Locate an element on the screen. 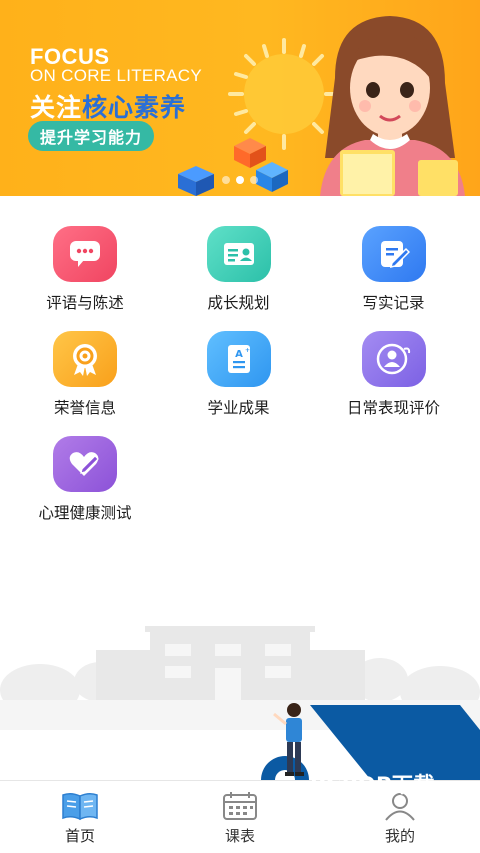 The height and width of the screenshot is (853, 480). cubes-decoration-icon is located at coordinates (233, 167).